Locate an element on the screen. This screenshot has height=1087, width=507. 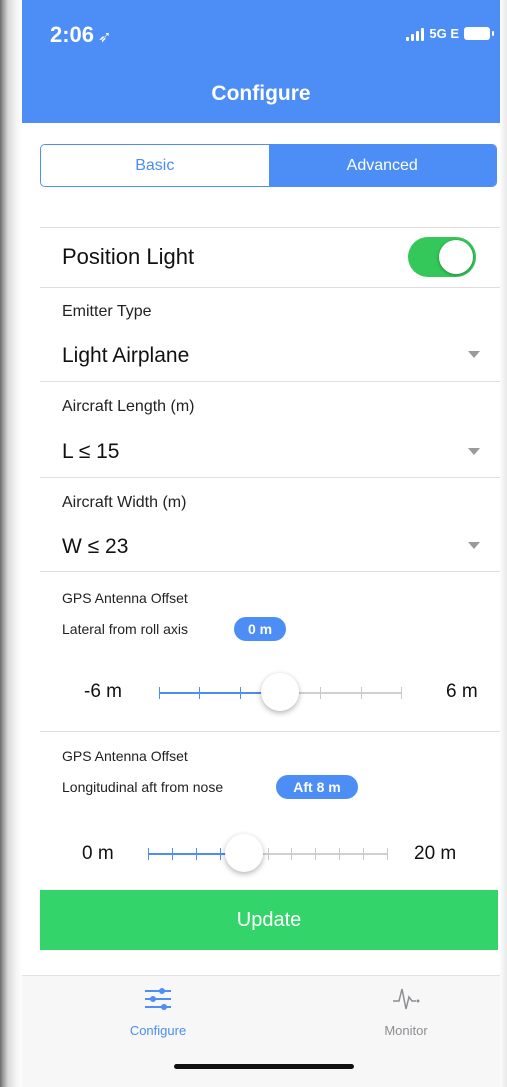
lateral-slider-max-label: 6 m is located at coordinates (462, 691).